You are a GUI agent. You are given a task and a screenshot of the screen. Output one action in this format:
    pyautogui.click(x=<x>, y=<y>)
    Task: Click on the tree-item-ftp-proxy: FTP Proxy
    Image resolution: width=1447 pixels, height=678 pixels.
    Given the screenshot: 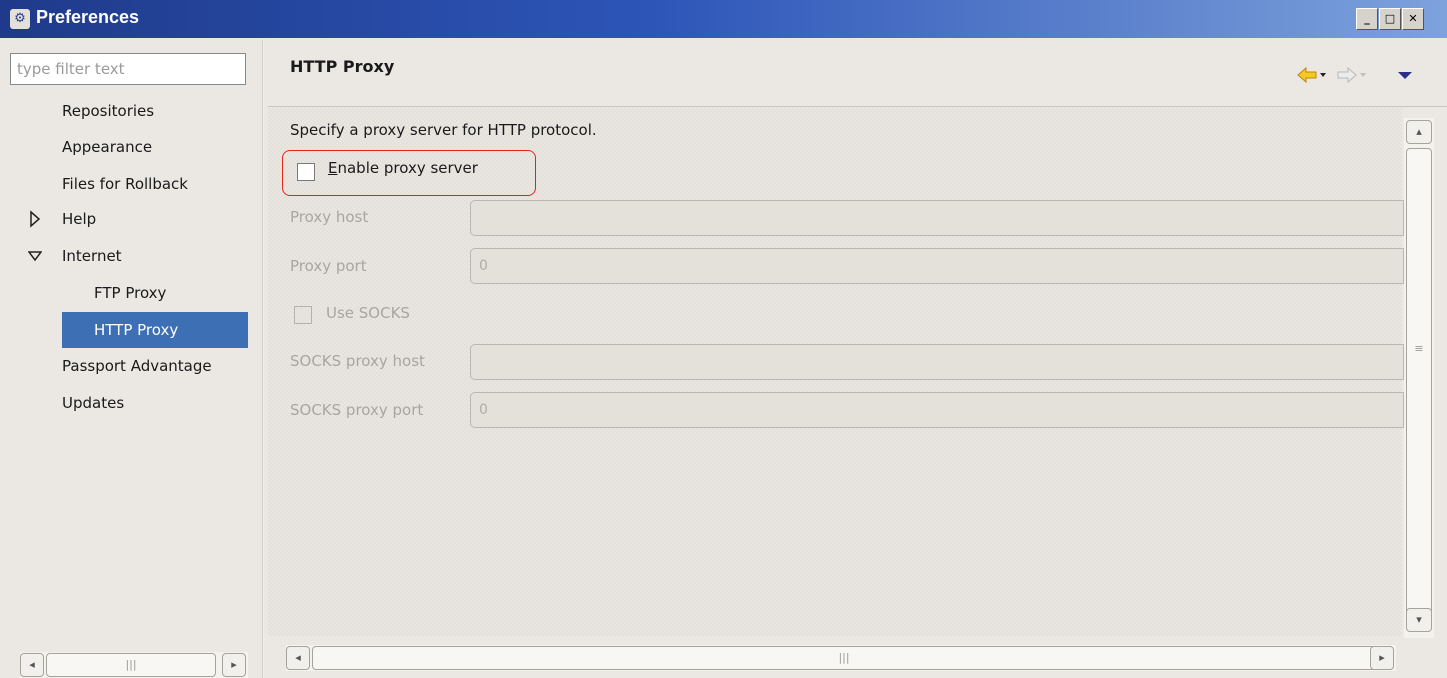 What is the action you would take?
    pyautogui.click(x=130, y=293)
    